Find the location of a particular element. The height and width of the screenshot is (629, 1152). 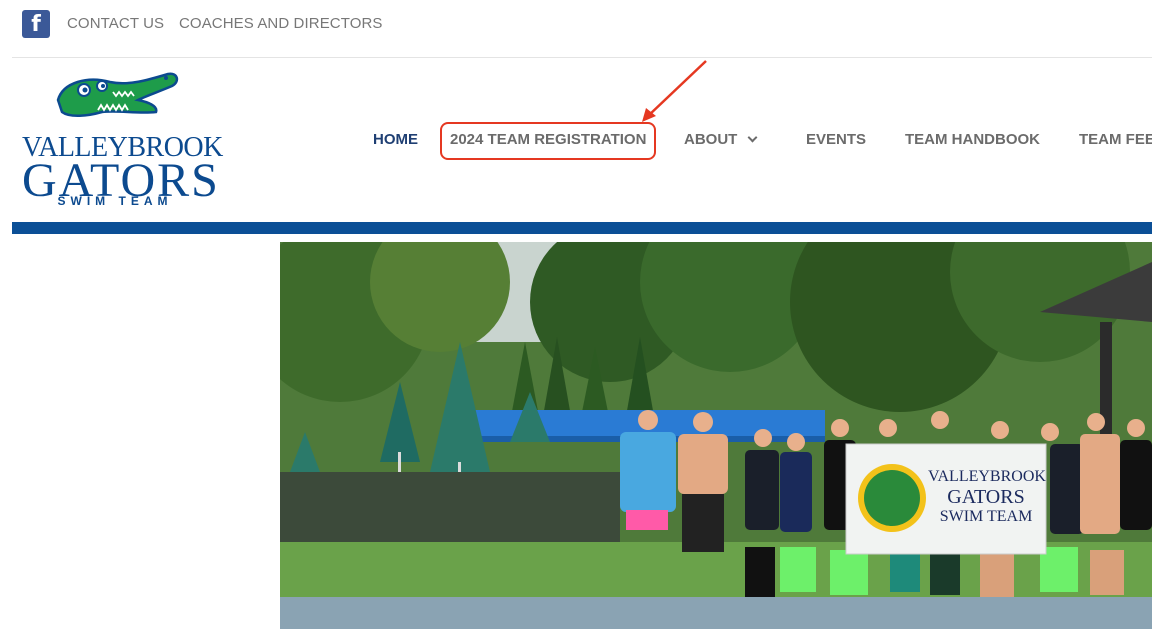

site-logo: VALLEYBROOK GATORS SWIM TEAM is located at coordinates (120, 142).